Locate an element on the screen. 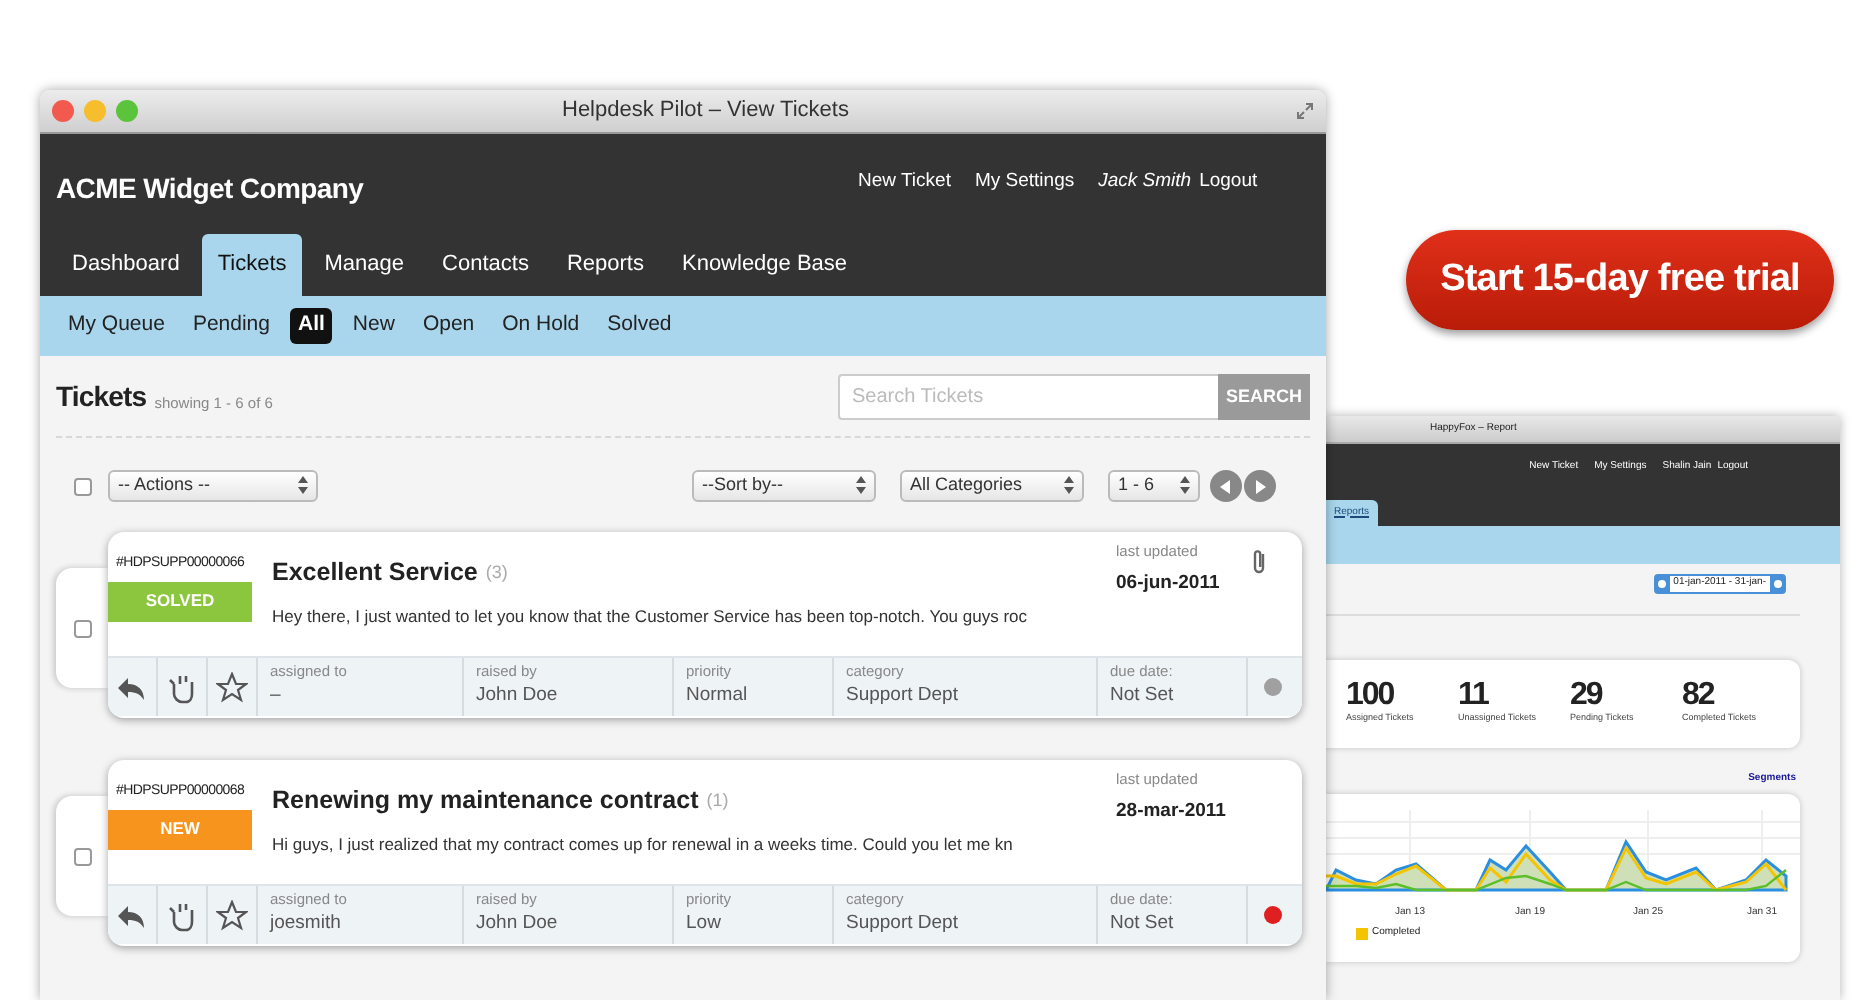  updated-date: 06-jun-2011 is located at coordinates (1169, 583).